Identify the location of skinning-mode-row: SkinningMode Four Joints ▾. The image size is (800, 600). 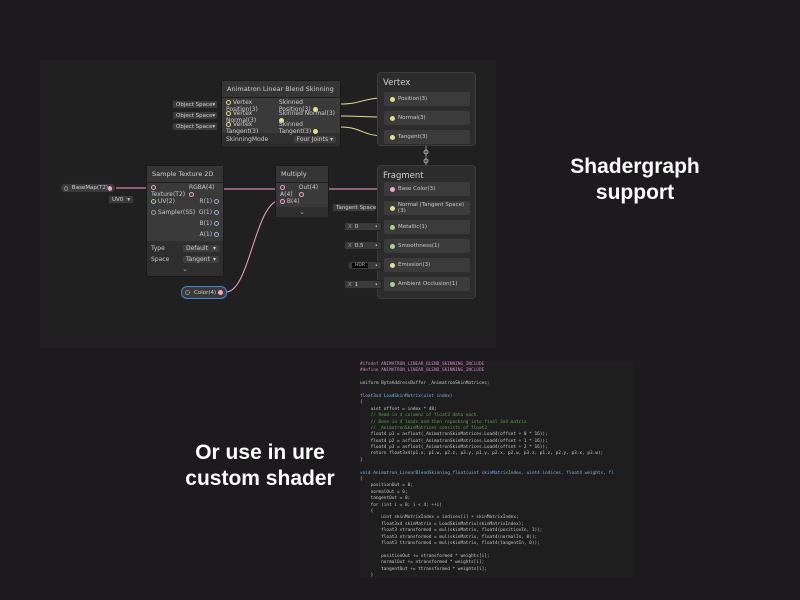
(281, 139).